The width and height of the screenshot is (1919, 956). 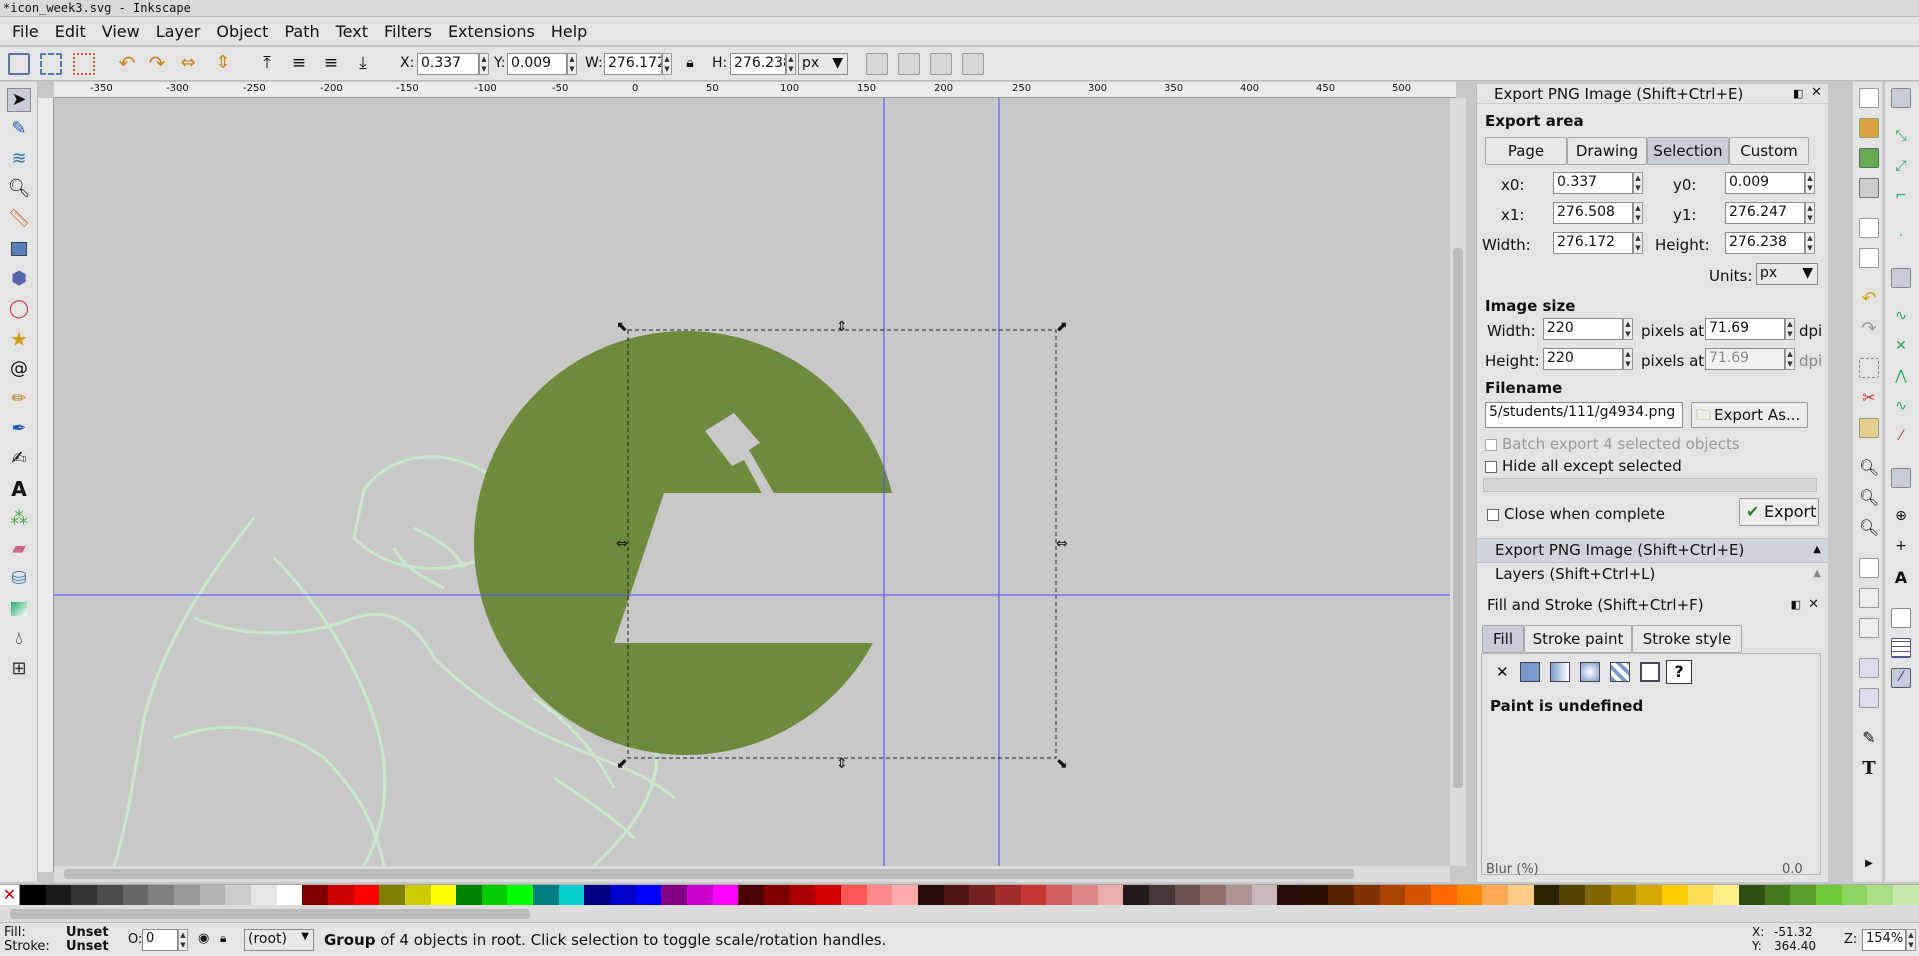 I want to click on y0-field: 0.009, so click(x=1765, y=183).